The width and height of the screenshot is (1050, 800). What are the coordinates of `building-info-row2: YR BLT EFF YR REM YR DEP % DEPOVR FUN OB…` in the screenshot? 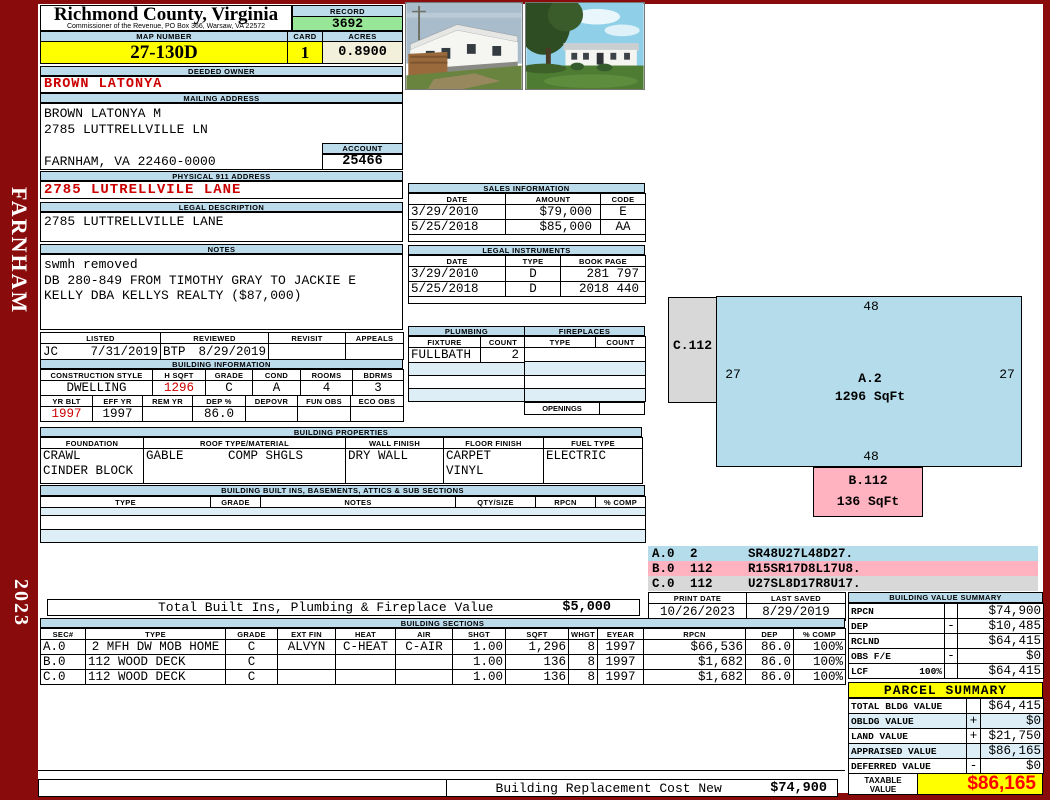 It's located at (222, 408).